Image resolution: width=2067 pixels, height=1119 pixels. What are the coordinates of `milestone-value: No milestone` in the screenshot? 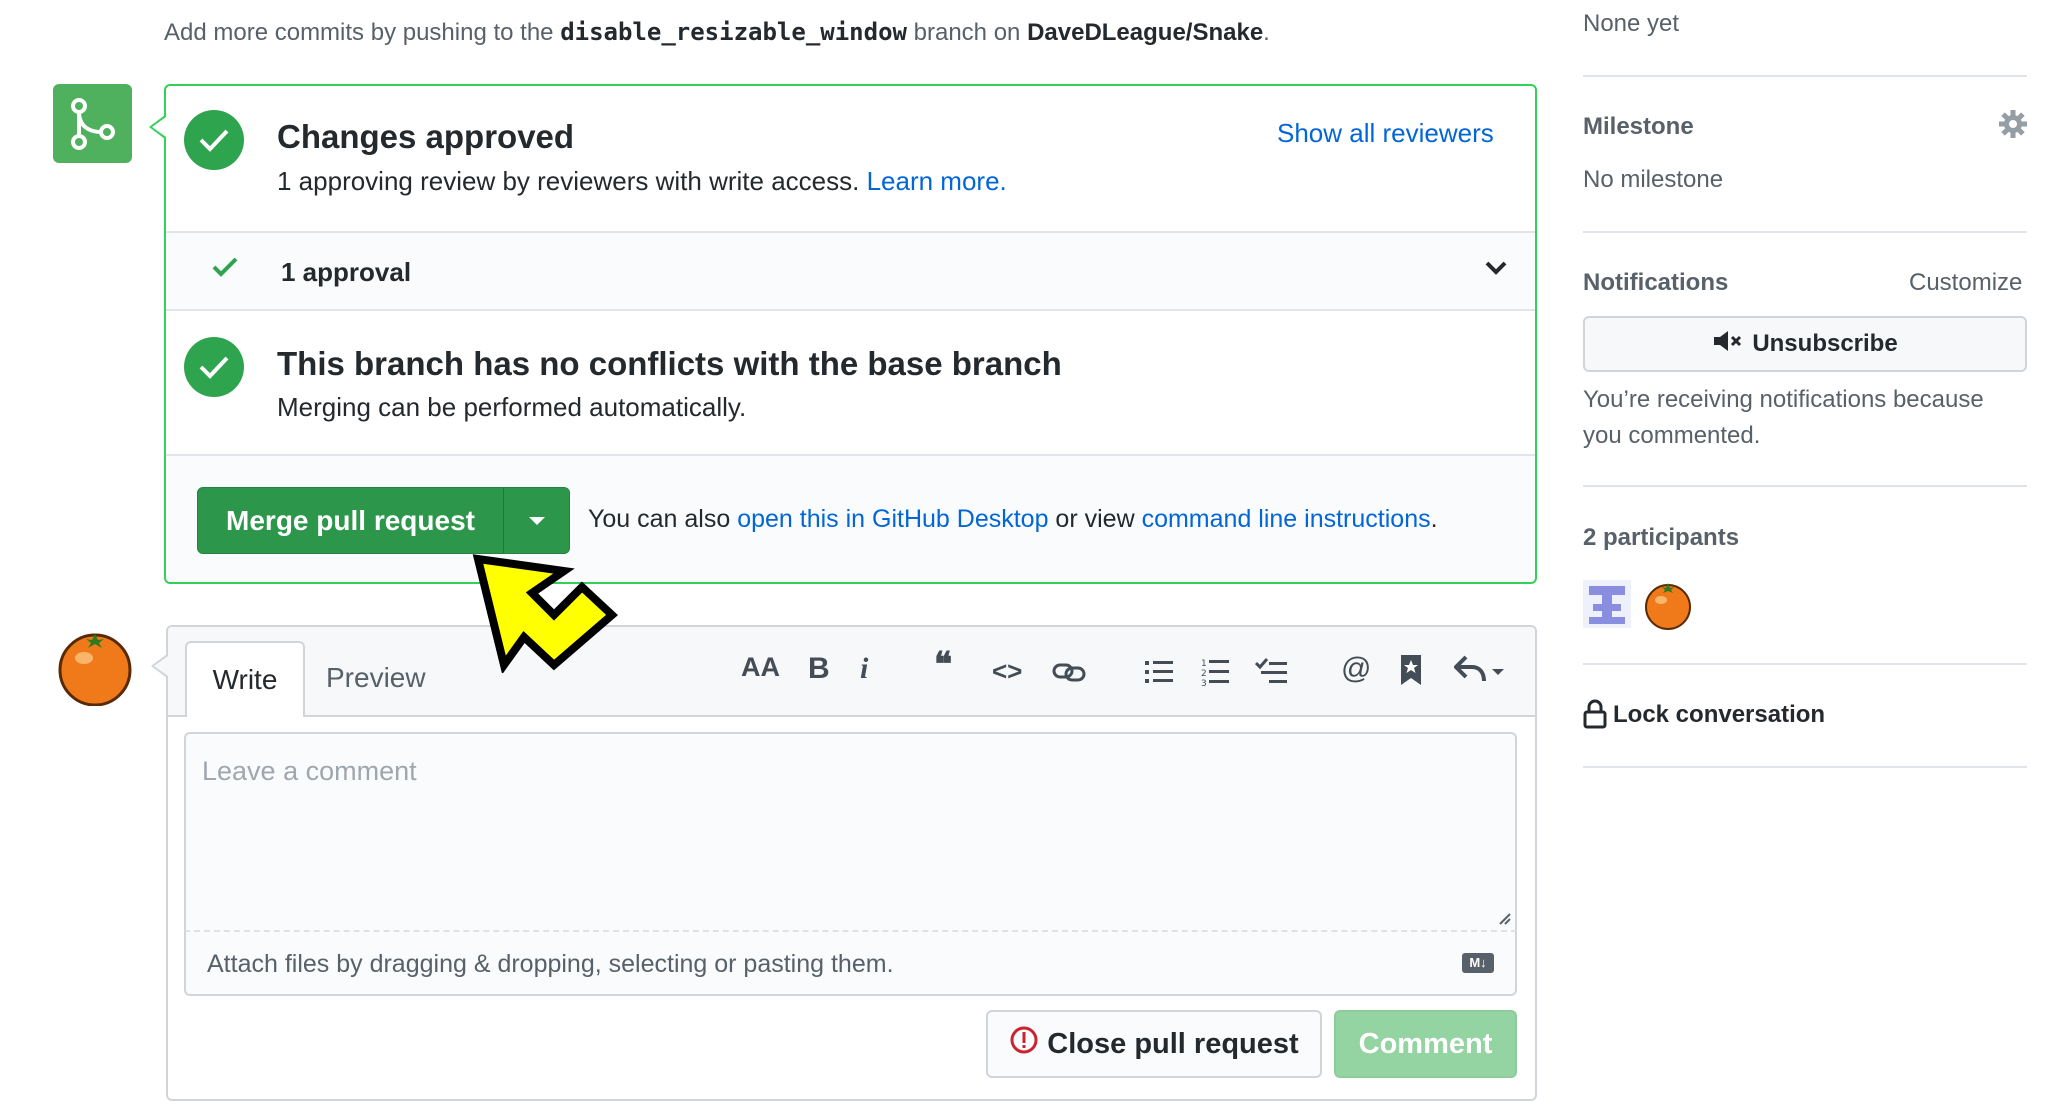 It's located at (1653, 179).